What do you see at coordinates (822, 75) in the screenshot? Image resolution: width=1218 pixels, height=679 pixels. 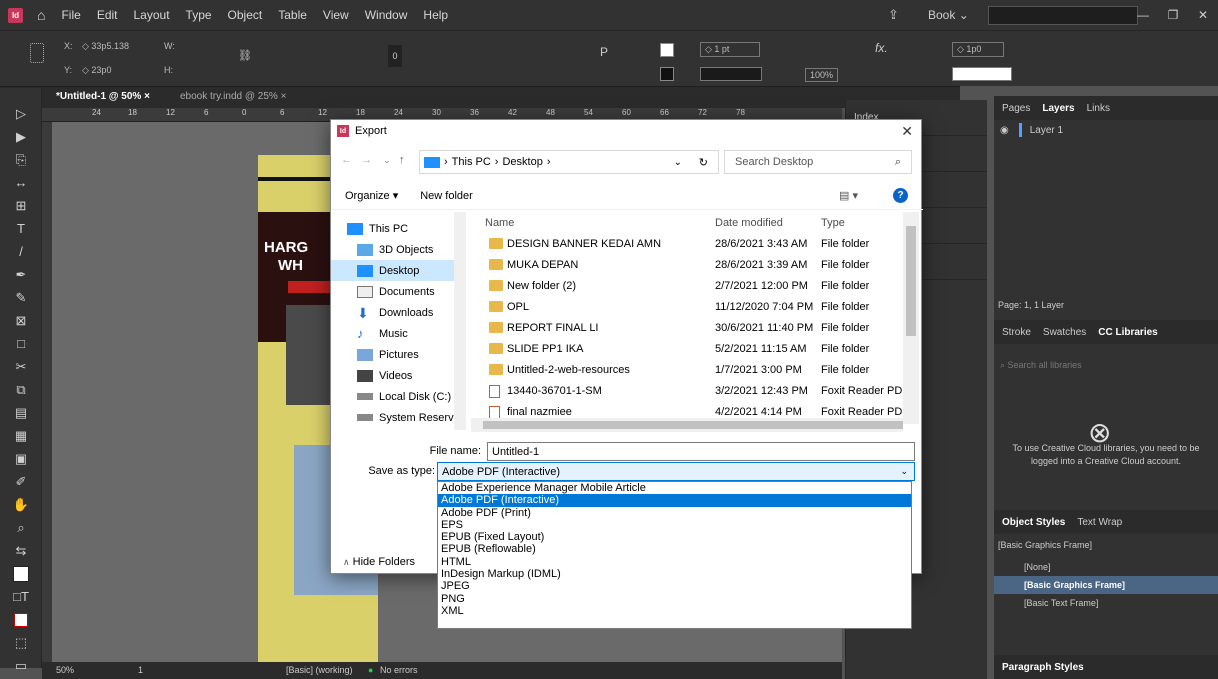 I see `opacity-field: 100%` at bounding box center [822, 75].